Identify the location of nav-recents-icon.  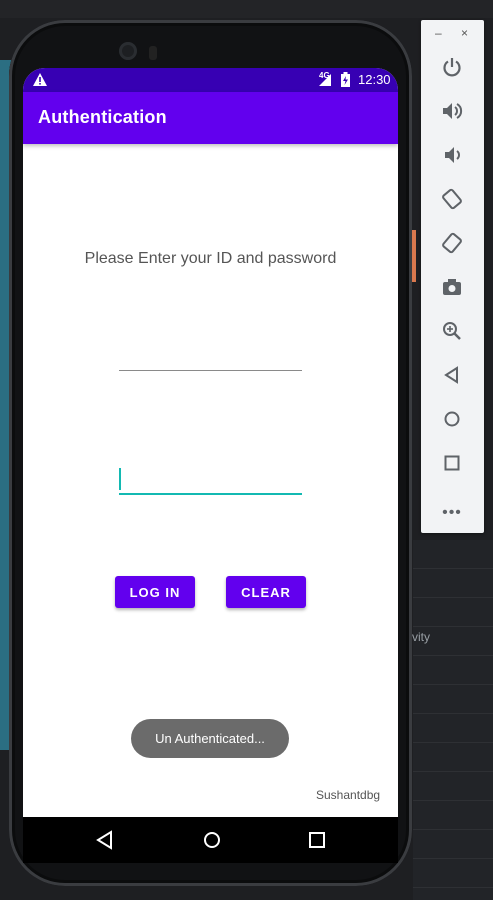
(317, 840).